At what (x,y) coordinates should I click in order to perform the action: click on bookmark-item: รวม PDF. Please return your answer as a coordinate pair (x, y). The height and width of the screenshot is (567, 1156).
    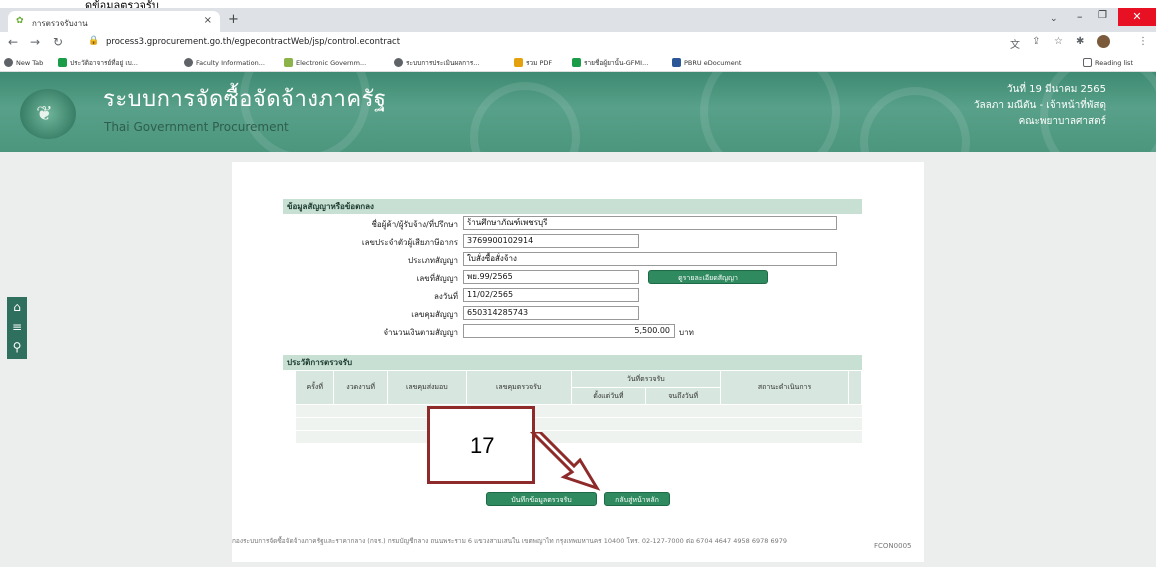
    Looking at the image, I should click on (533, 63).